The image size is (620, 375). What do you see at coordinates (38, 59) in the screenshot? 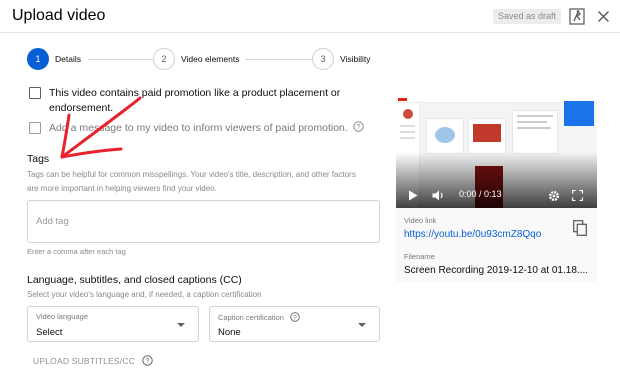
I see `step-number: 1` at bounding box center [38, 59].